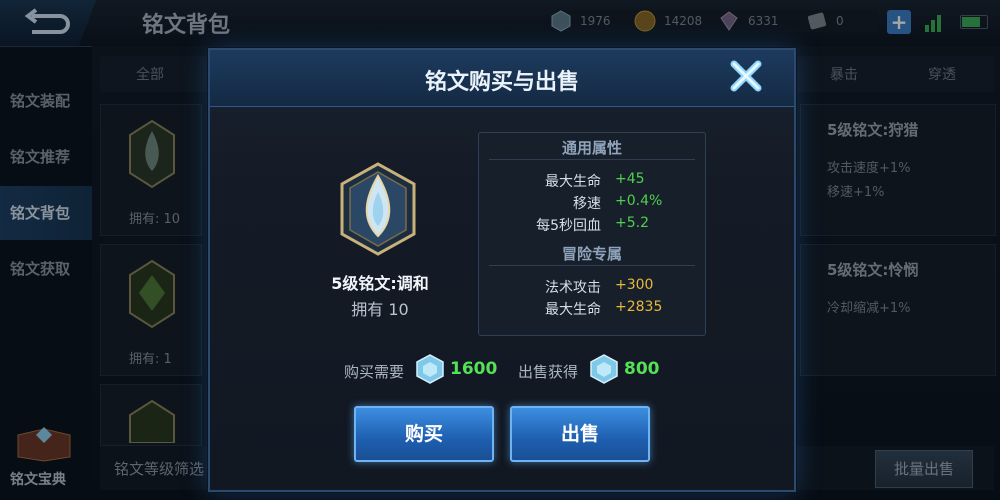  I want to click on dialog-title: 铭文购买与出售, so click(501, 82).